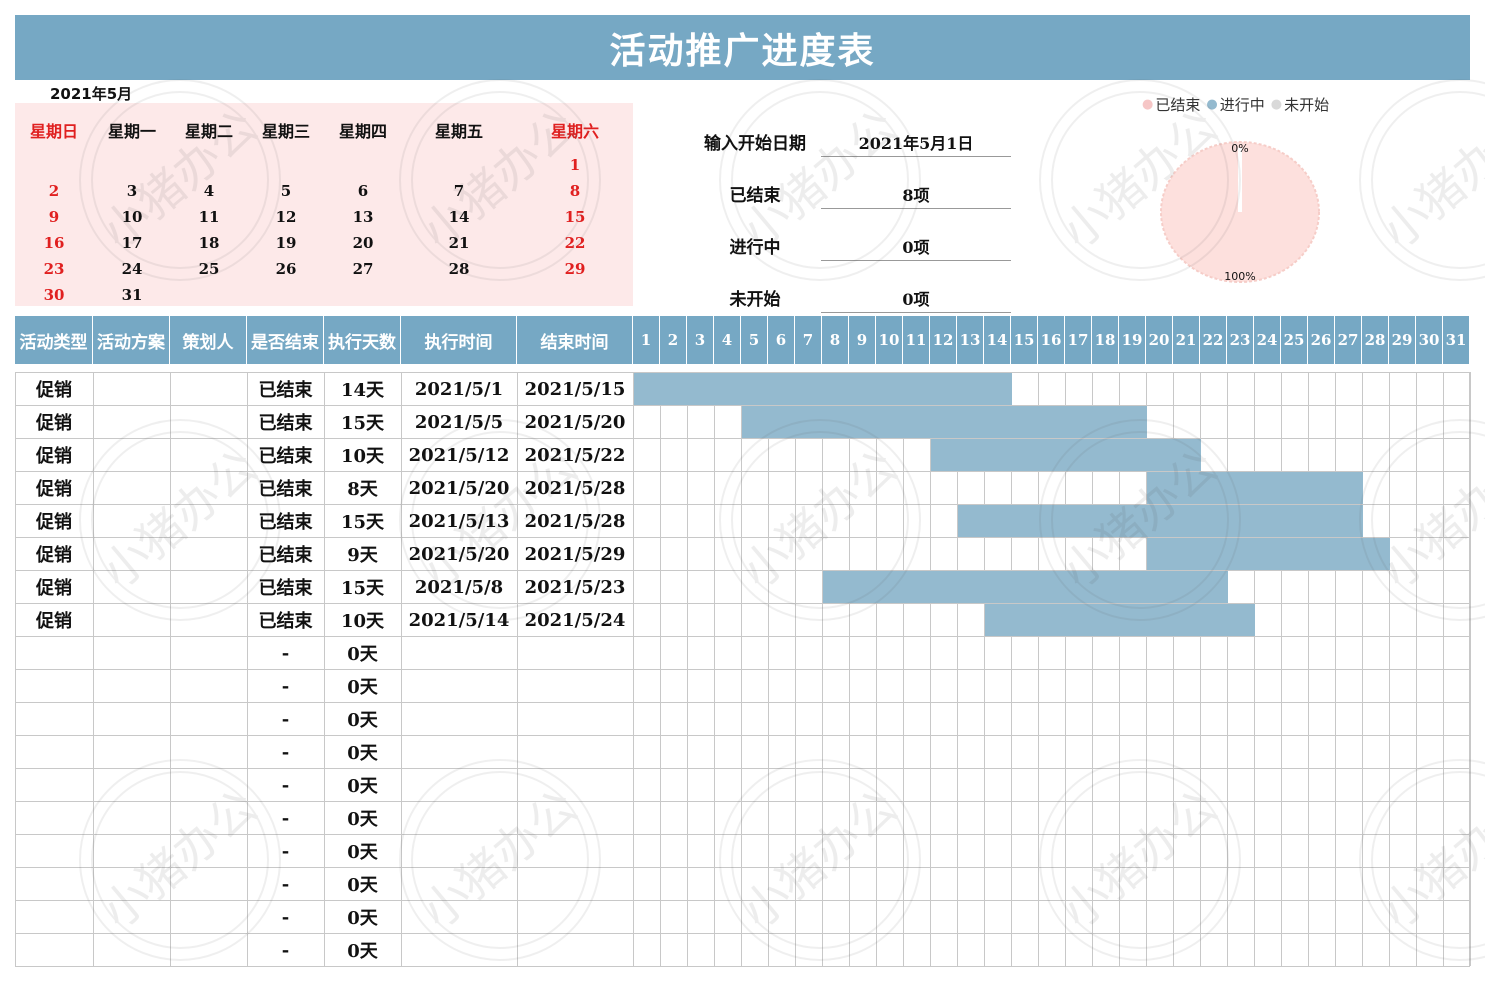 This screenshot has height=982, width=1485. I want to click on calendar-day: 13, so click(363, 217).